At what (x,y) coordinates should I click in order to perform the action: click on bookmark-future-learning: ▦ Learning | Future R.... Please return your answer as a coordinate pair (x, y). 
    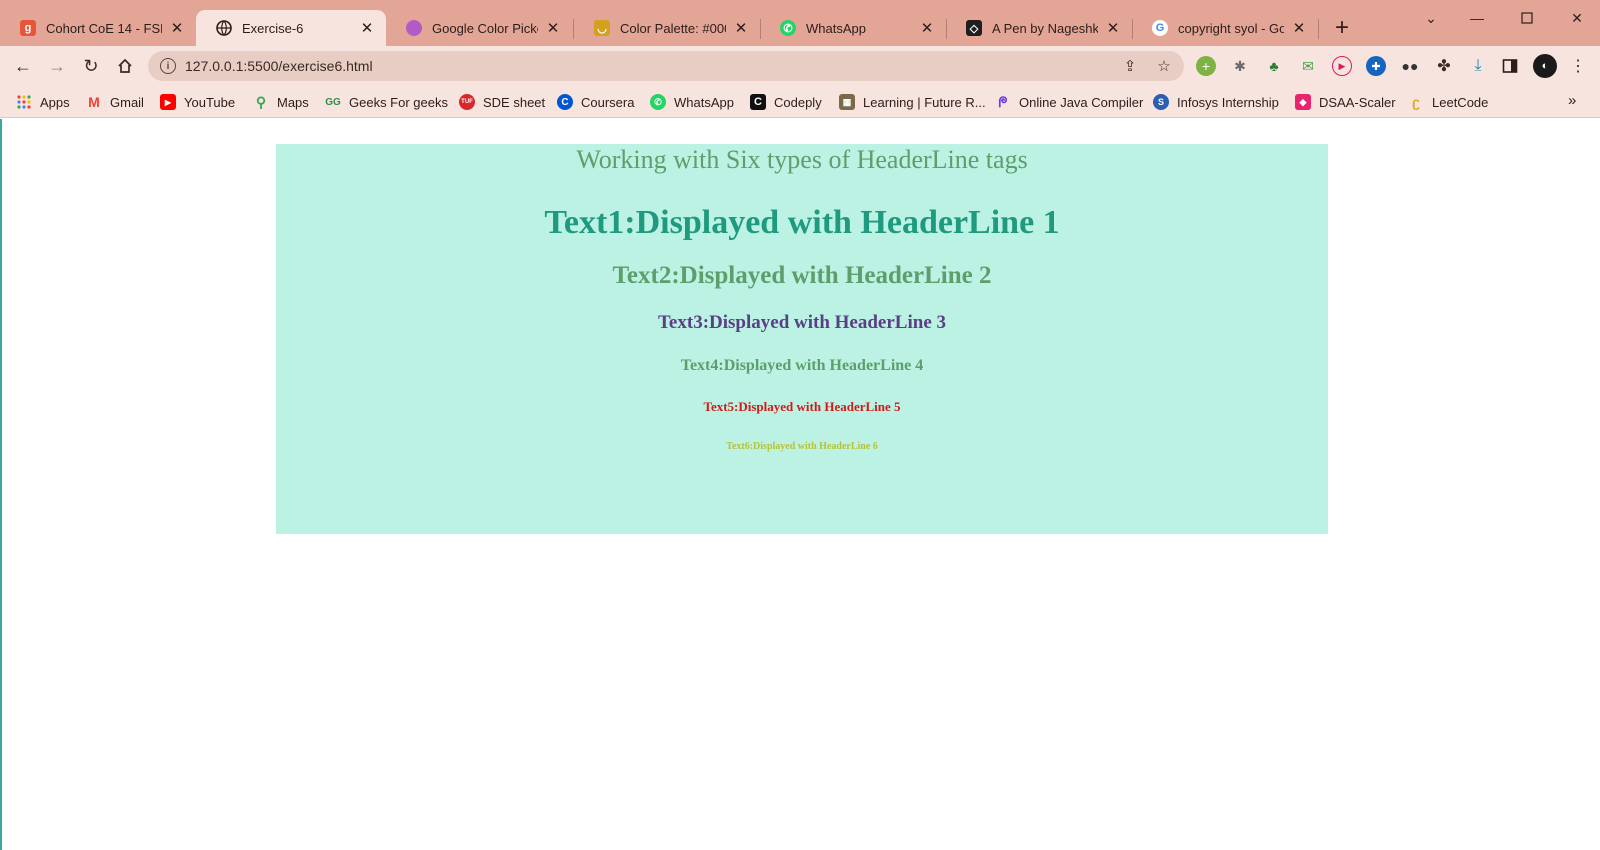
    Looking at the image, I should click on (912, 102).